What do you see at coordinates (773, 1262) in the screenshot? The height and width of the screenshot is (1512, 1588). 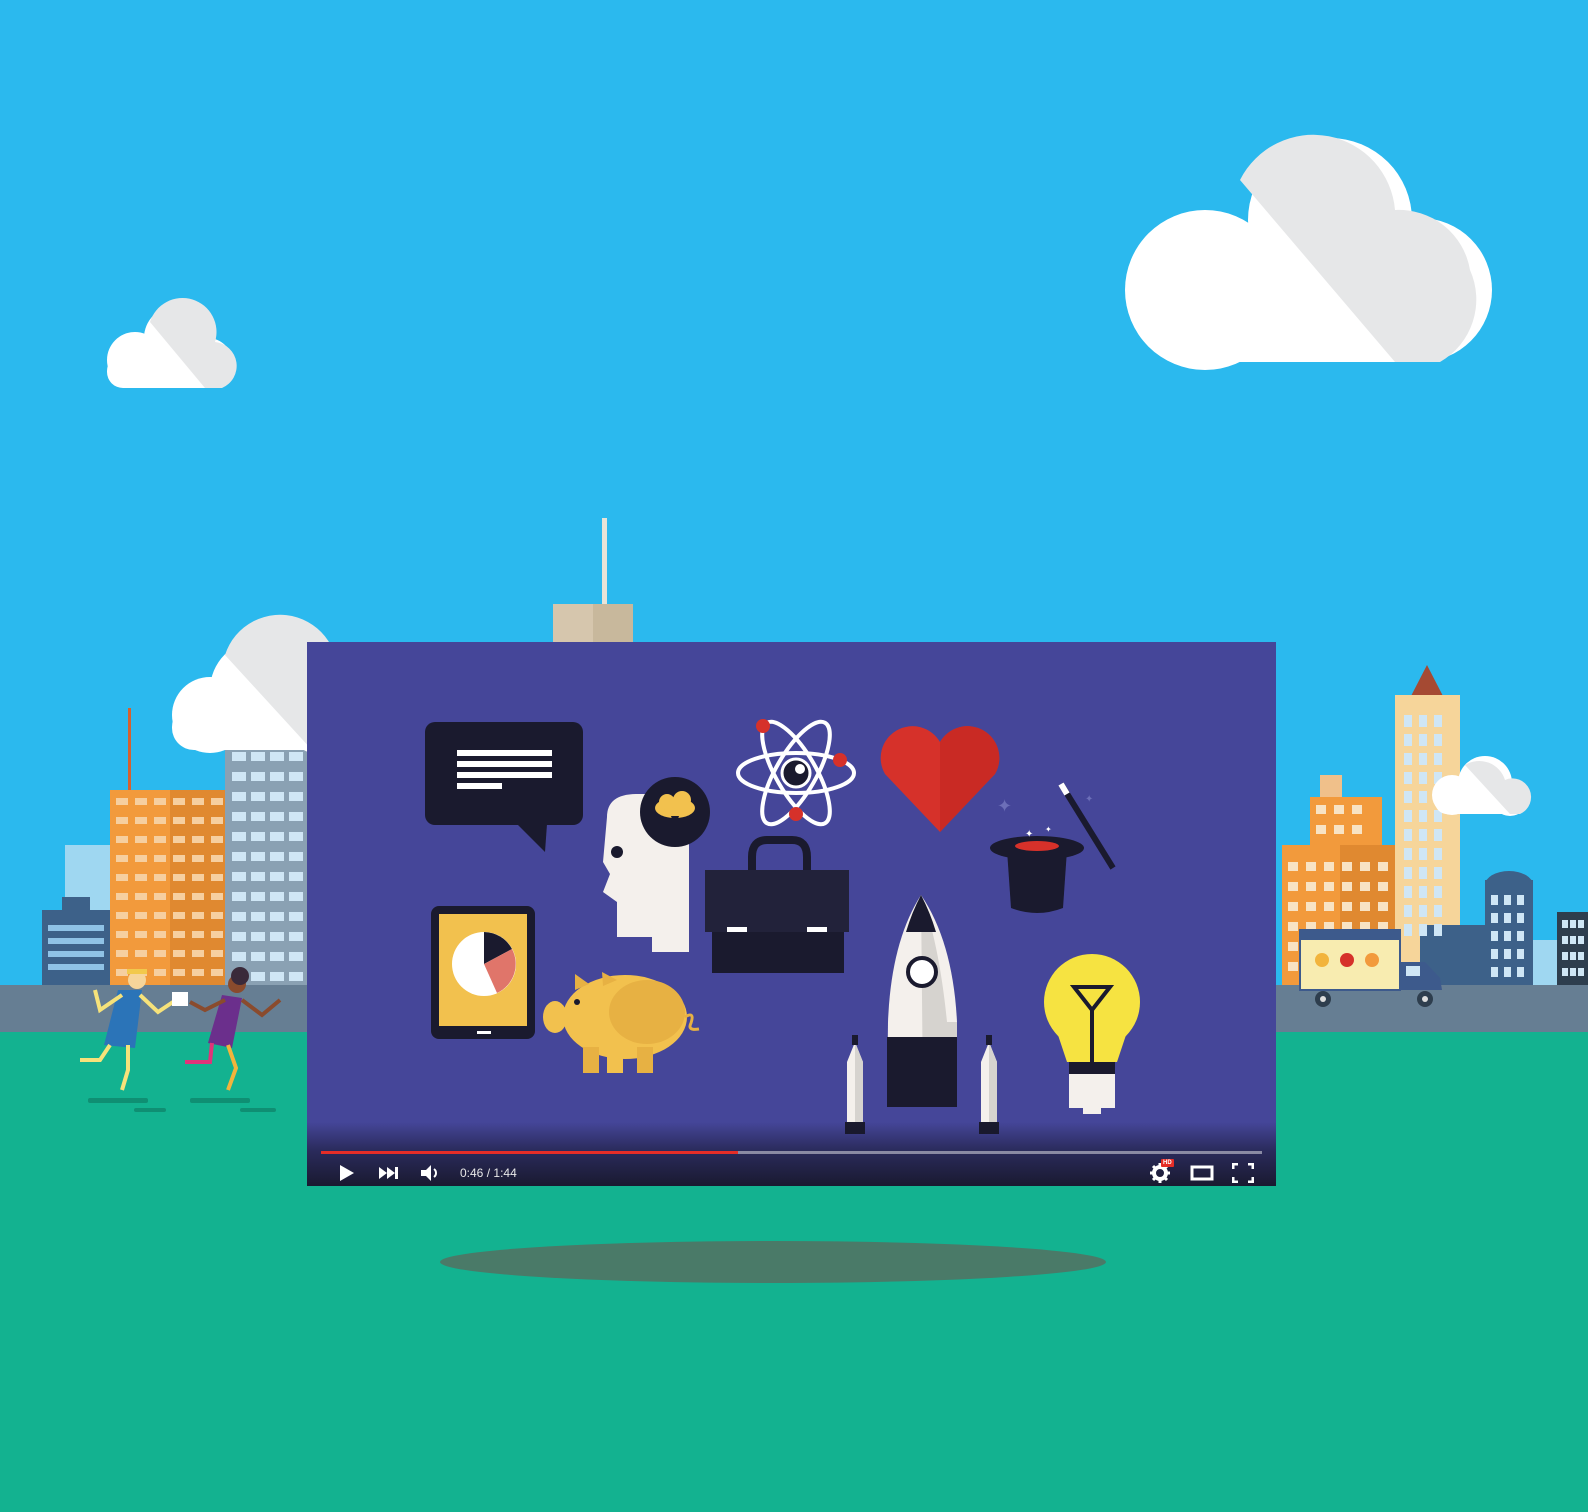 I see `player-shadow` at bounding box center [773, 1262].